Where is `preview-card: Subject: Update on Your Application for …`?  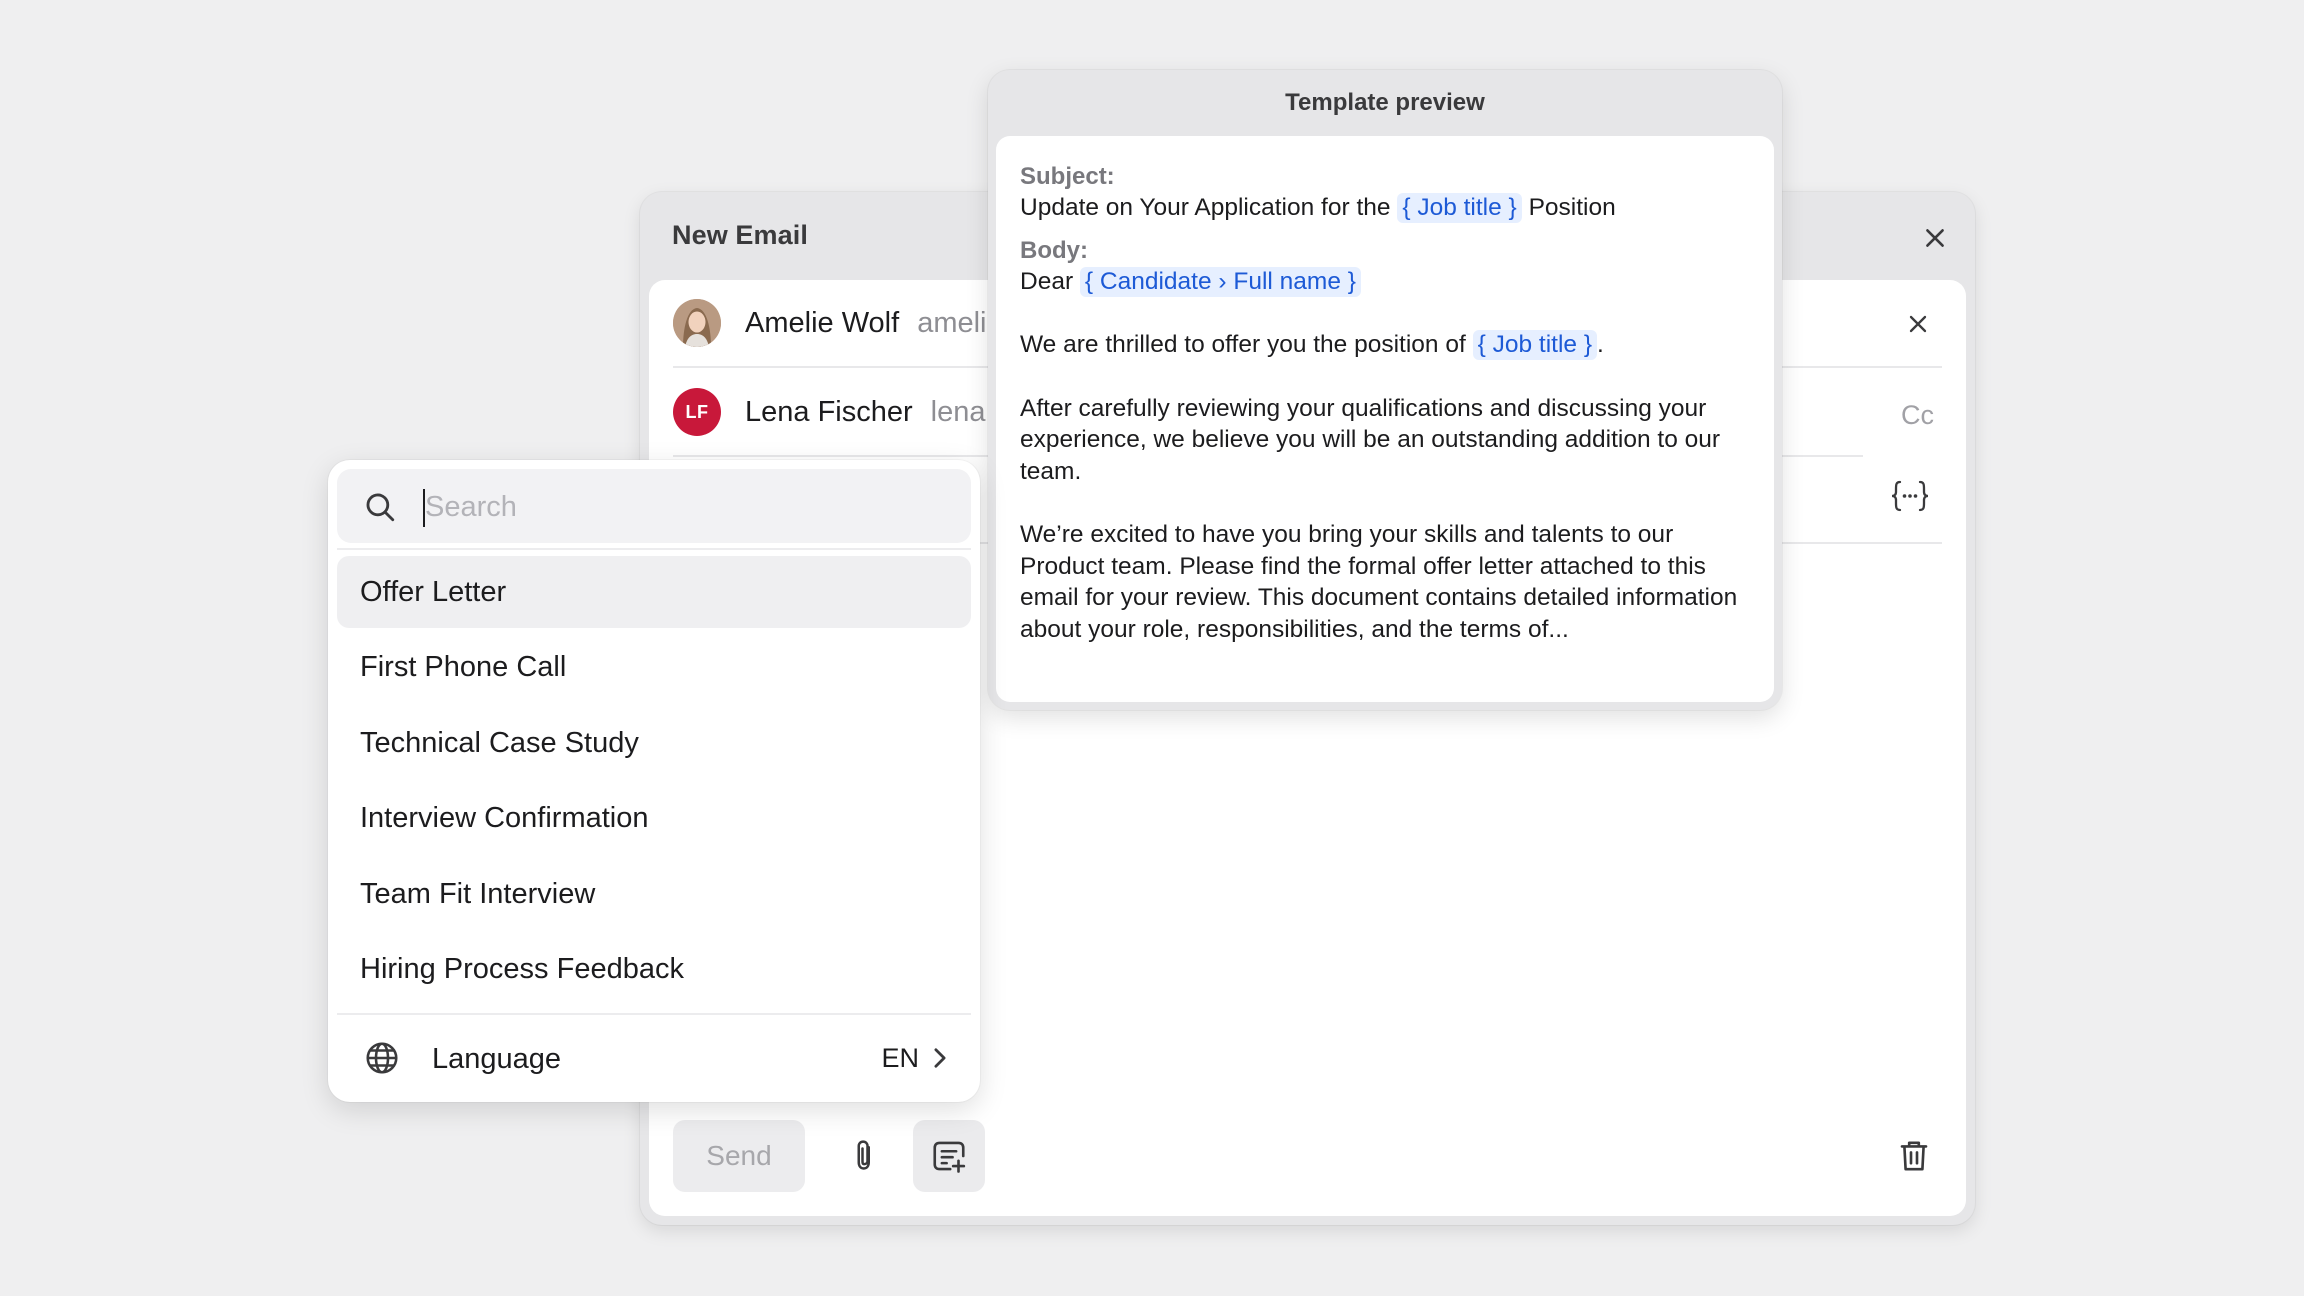
preview-card: Subject: Update on Your Application for … is located at coordinates (1385, 419).